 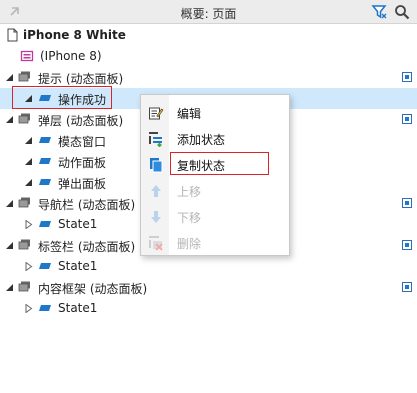 I want to click on menu-item-move-up: 上移, so click(x=216, y=191).